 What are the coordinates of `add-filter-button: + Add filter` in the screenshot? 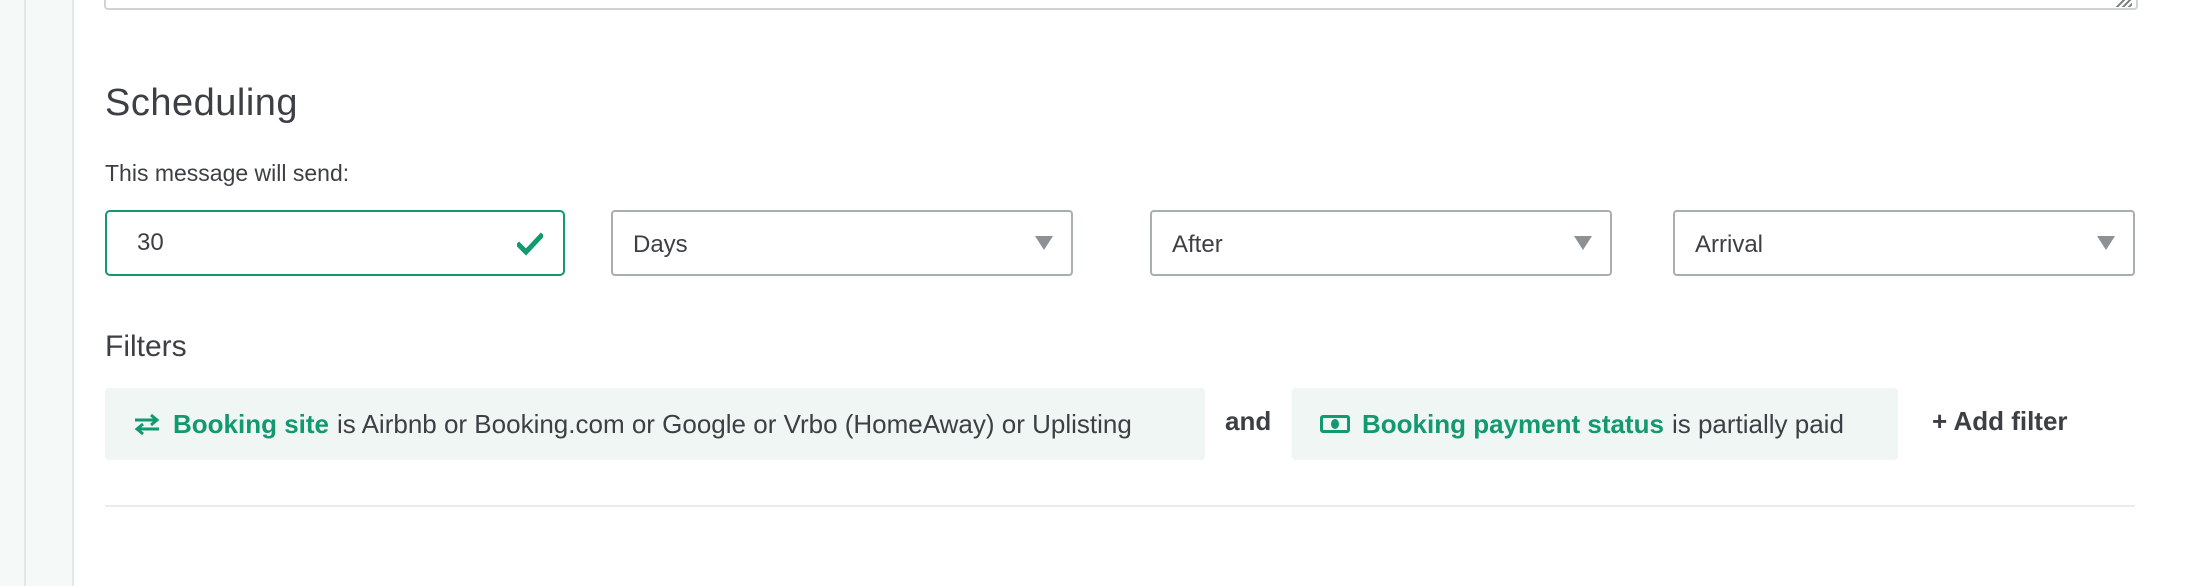 It's located at (2000, 421).